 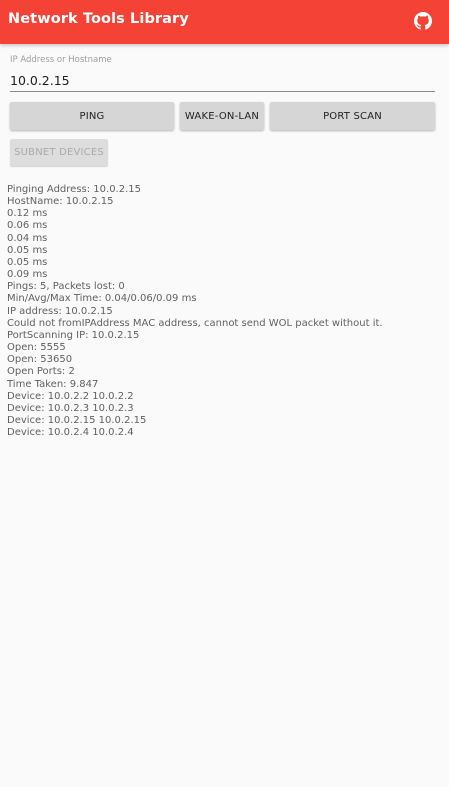 What do you see at coordinates (98, 19) in the screenshot?
I see `app-title: Network Tools Library` at bounding box center [98, 19].